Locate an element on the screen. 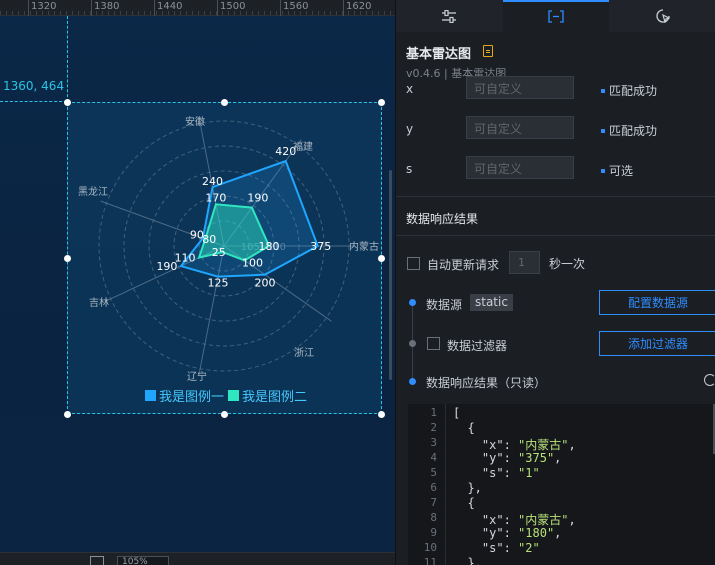 The image size is (715, 565). fit-screen-icon is located at coordinates (97, 560).